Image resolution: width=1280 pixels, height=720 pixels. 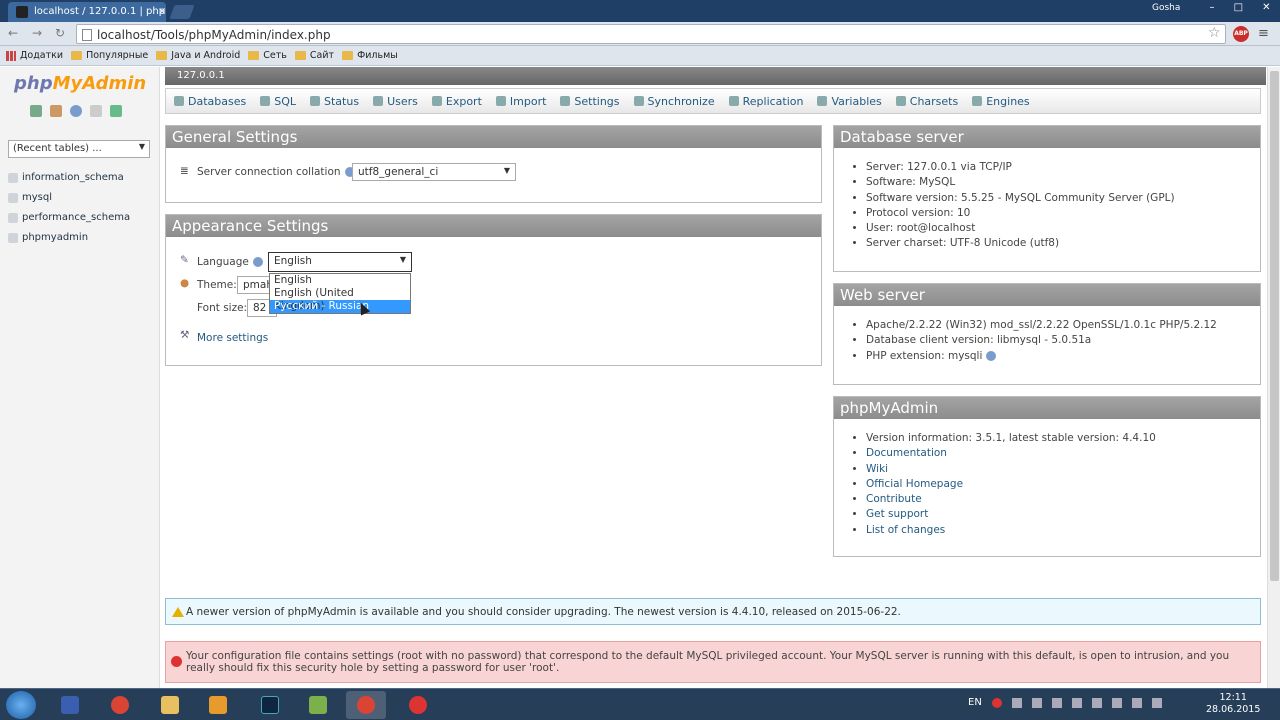 I want to click on docs-icon, so click(x=96, y=111).